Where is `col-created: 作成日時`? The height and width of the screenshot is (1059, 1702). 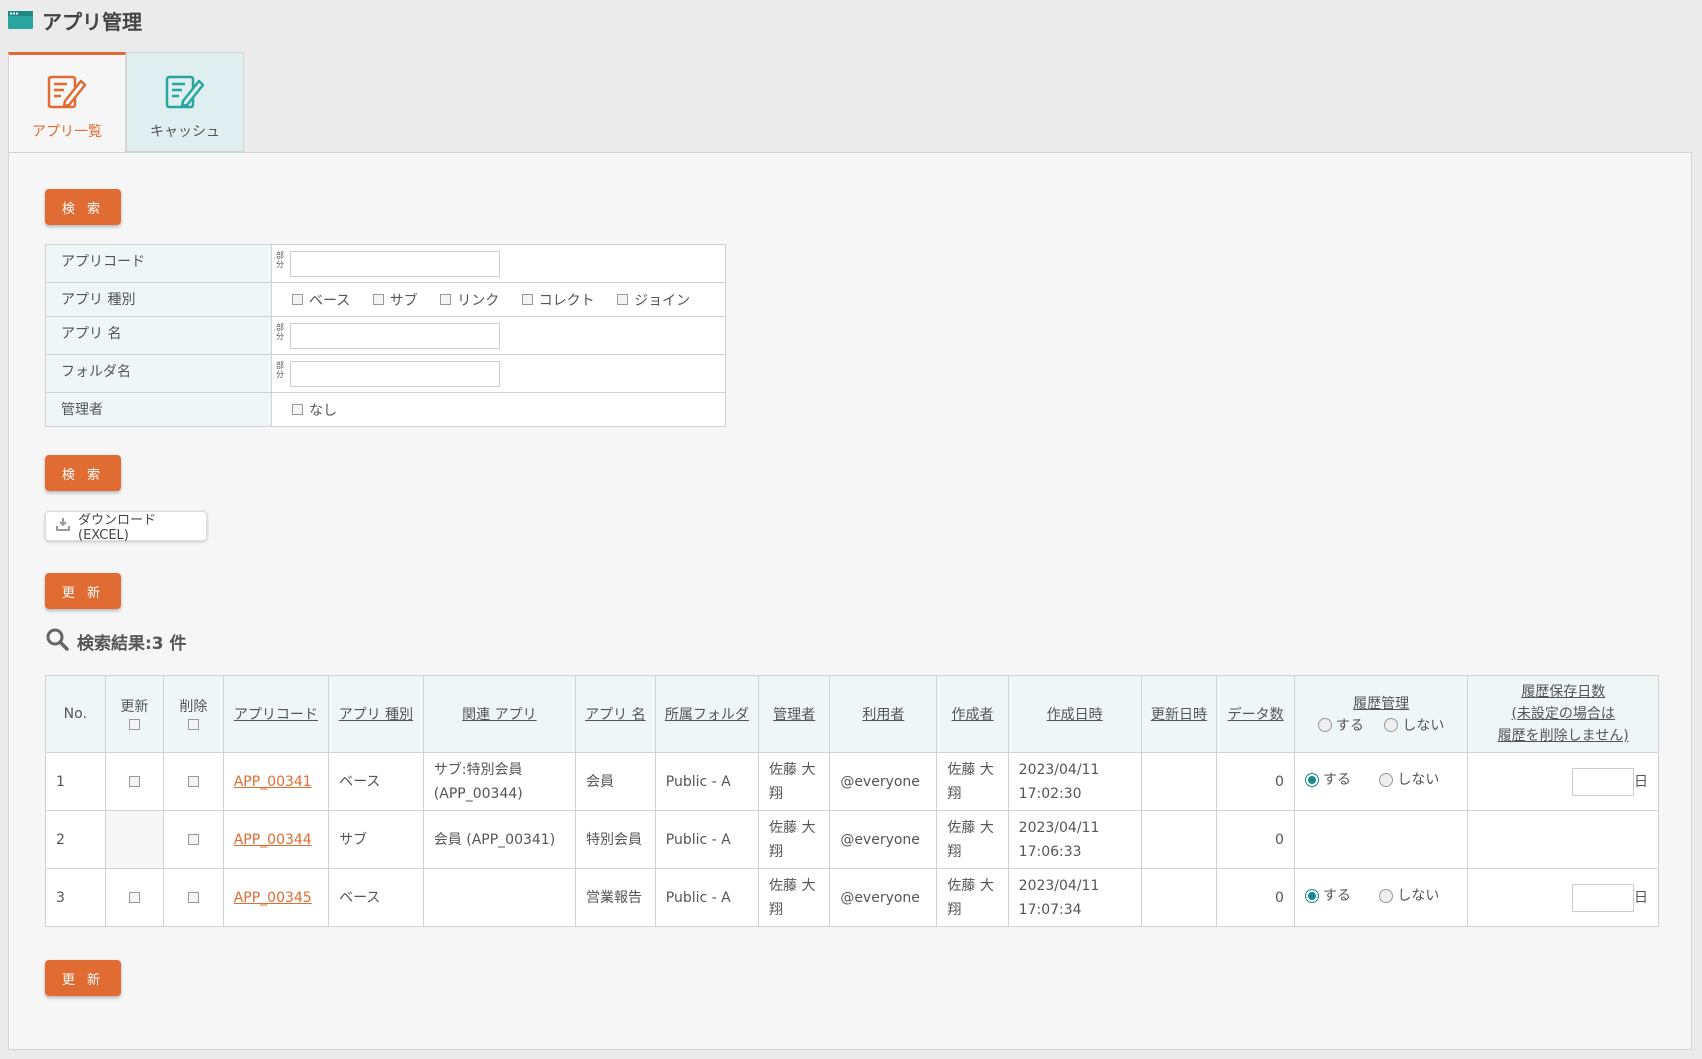 col-created: 作成日時 is located at coordinates (1074, 714).